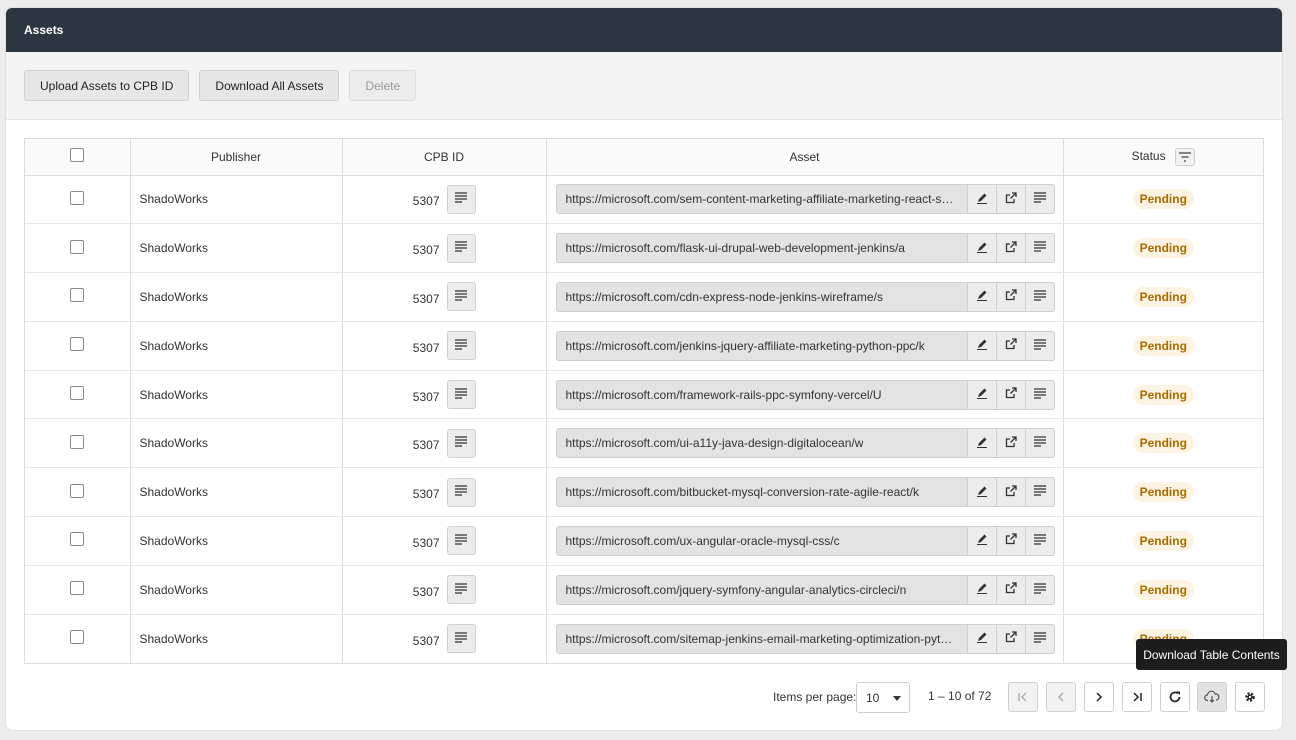 The width and height of the screenshot is (1296, 740). I want to click on download-all-assets-button: Download All Assets, so click(269, 85).